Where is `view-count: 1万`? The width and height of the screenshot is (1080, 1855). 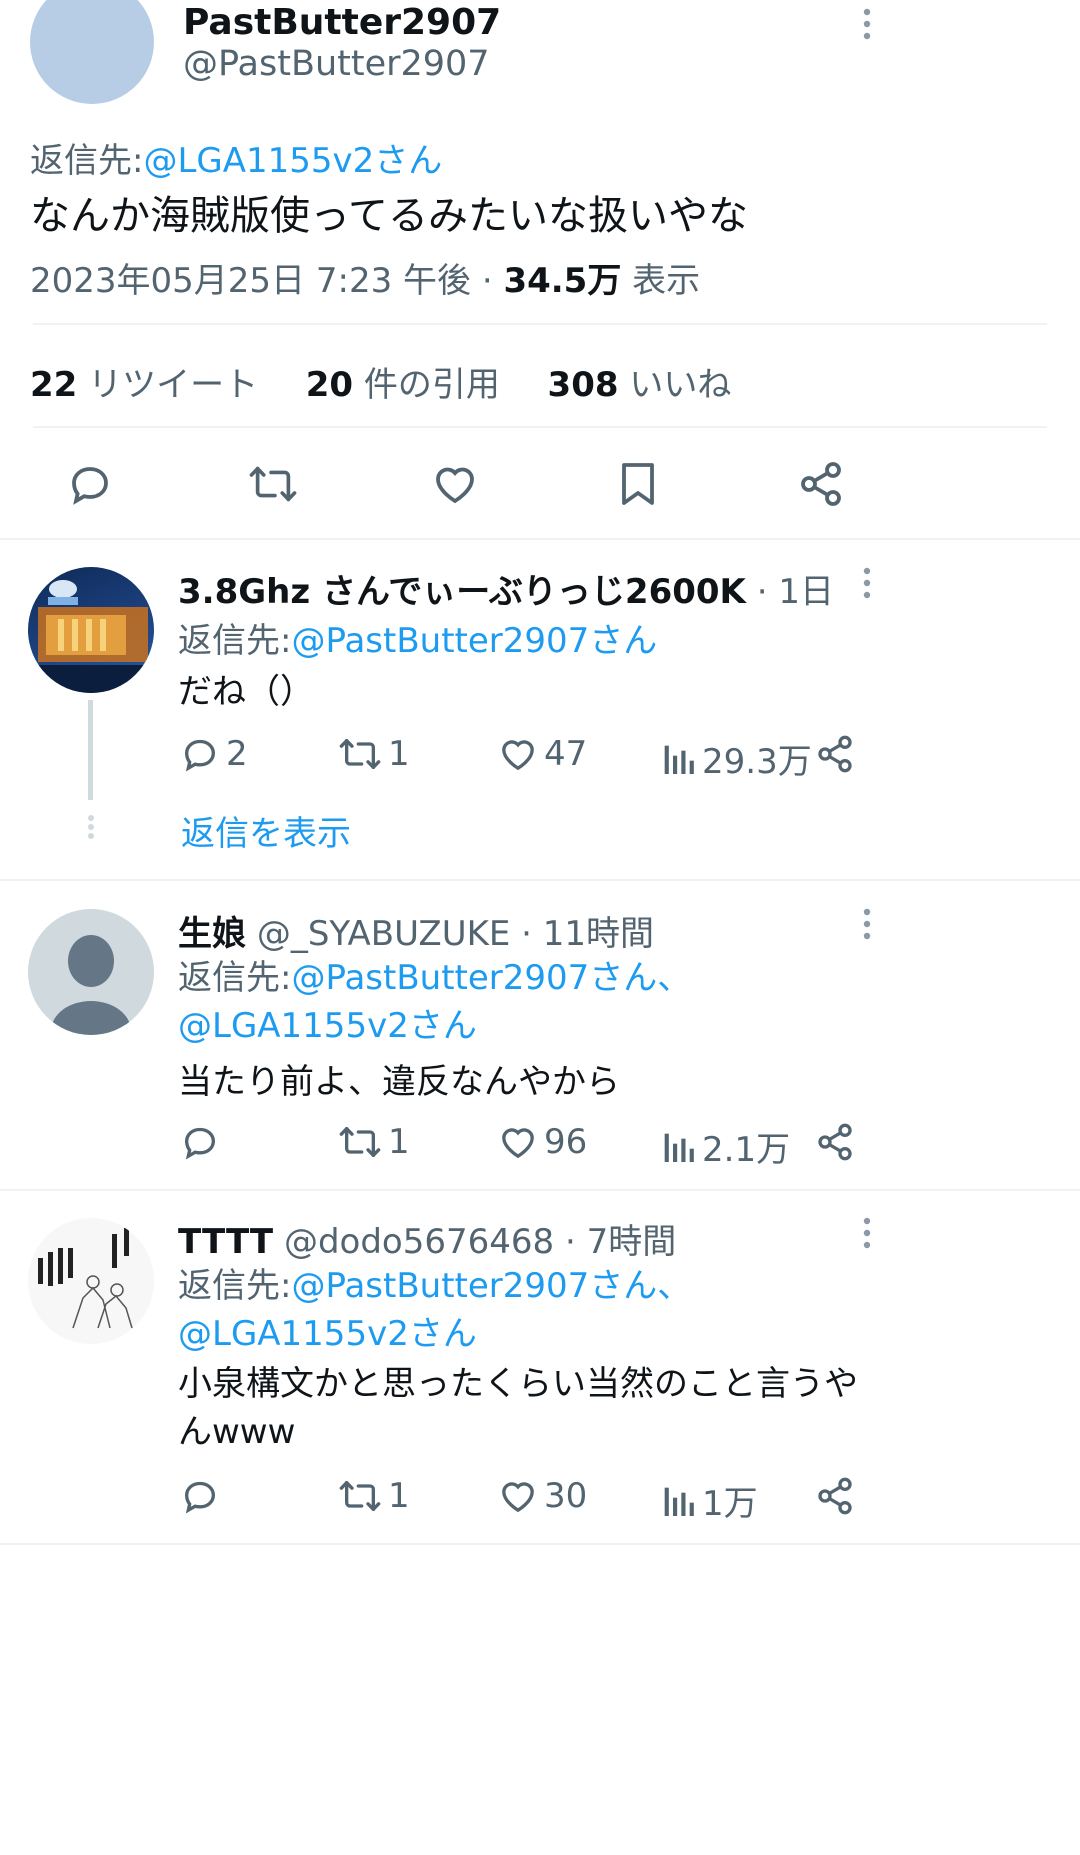
view-count: 1万 is located at coordinates (730, 1504).